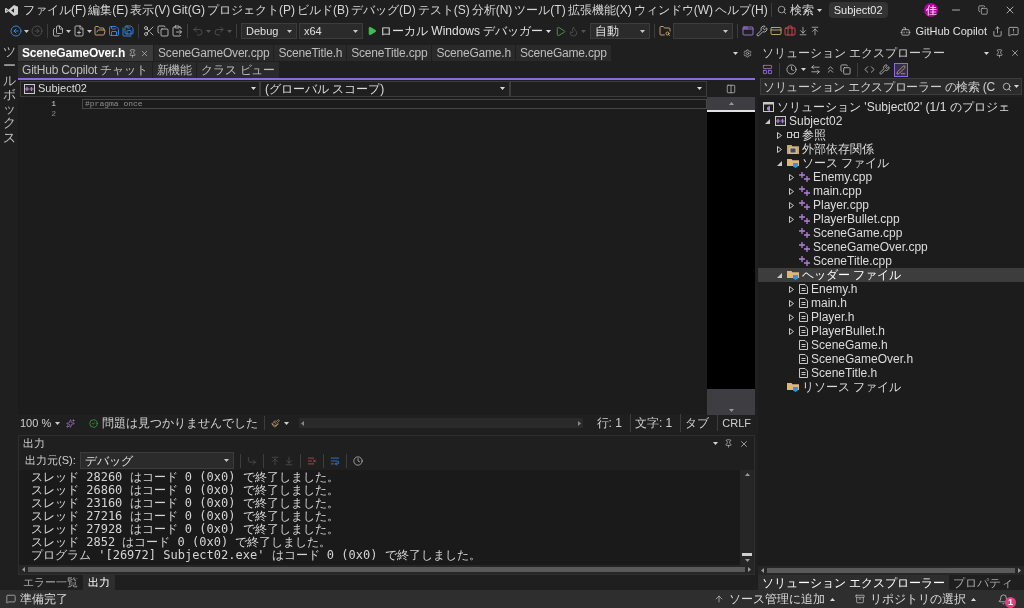  Describe the element at coordinates (492, 10) in the screenshot. I see `menu-item: 分析(N)` at that location.